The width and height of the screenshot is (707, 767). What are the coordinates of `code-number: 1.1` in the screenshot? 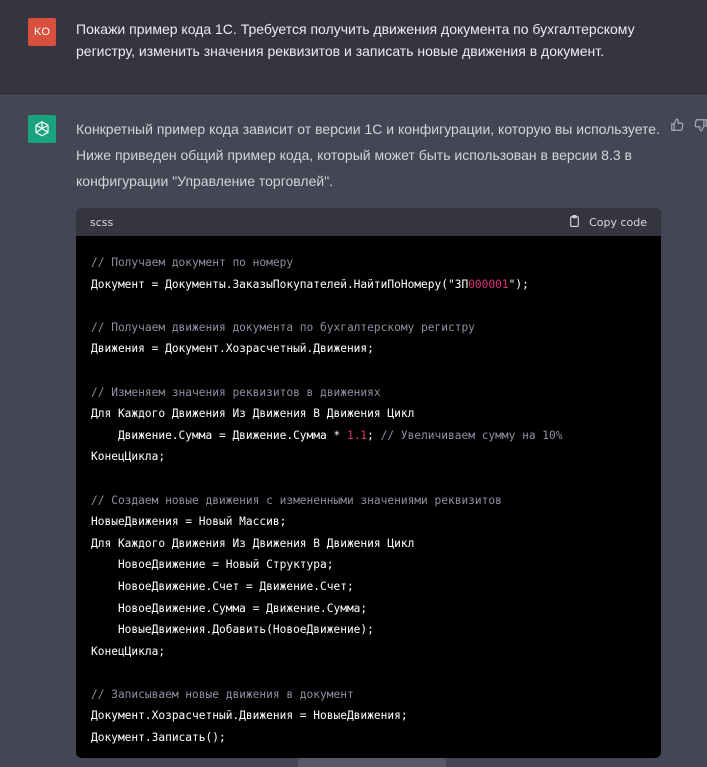 It's located at (357, 435).